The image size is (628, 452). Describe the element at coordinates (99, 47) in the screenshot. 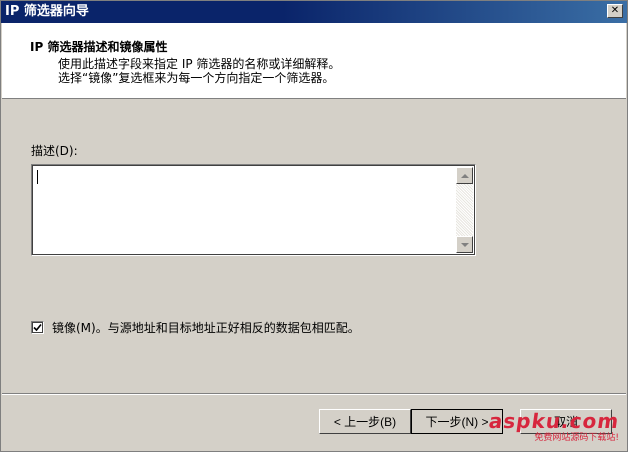

I see `header-title: IP 筛选器描述和镜像属性` at that location.